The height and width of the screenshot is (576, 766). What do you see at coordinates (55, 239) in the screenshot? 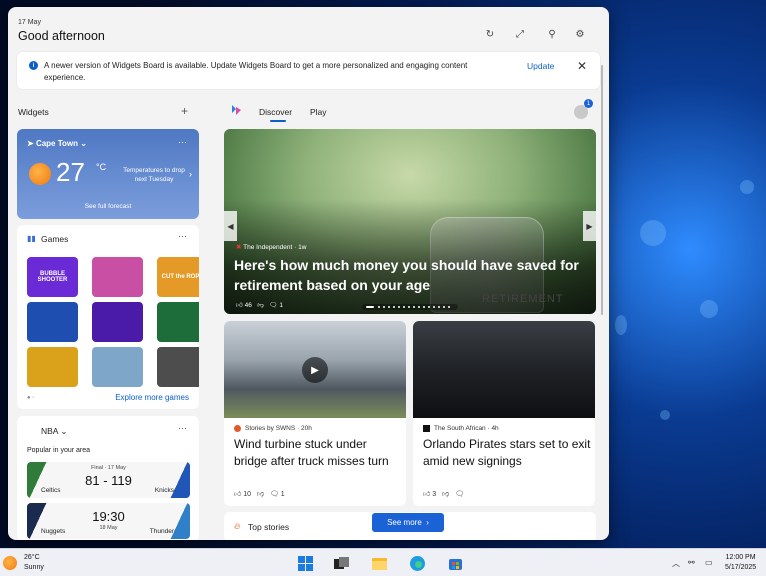
I see `games-title: Games` at bounding box center [55, 239].